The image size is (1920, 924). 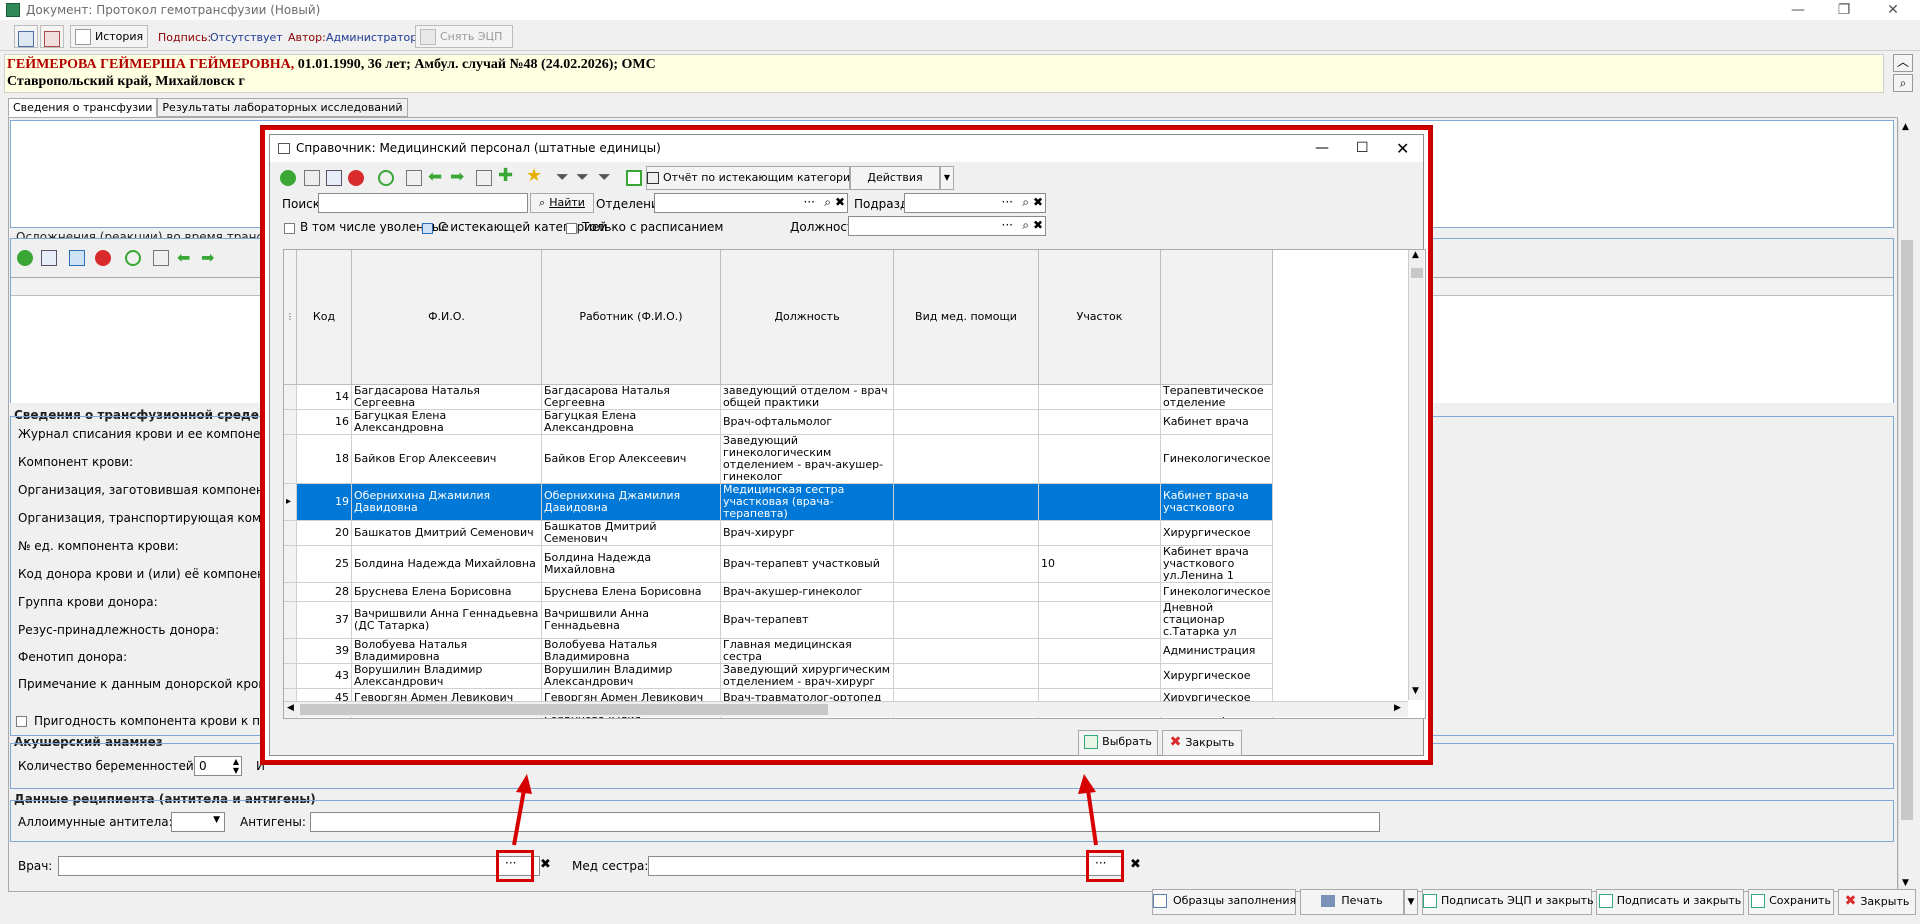 What do you see at coordinates (631, 397) in the screenshot?
I see `cell-worker: Багдасарова Наталья Сергеевна` at bounding box center [631, 397].